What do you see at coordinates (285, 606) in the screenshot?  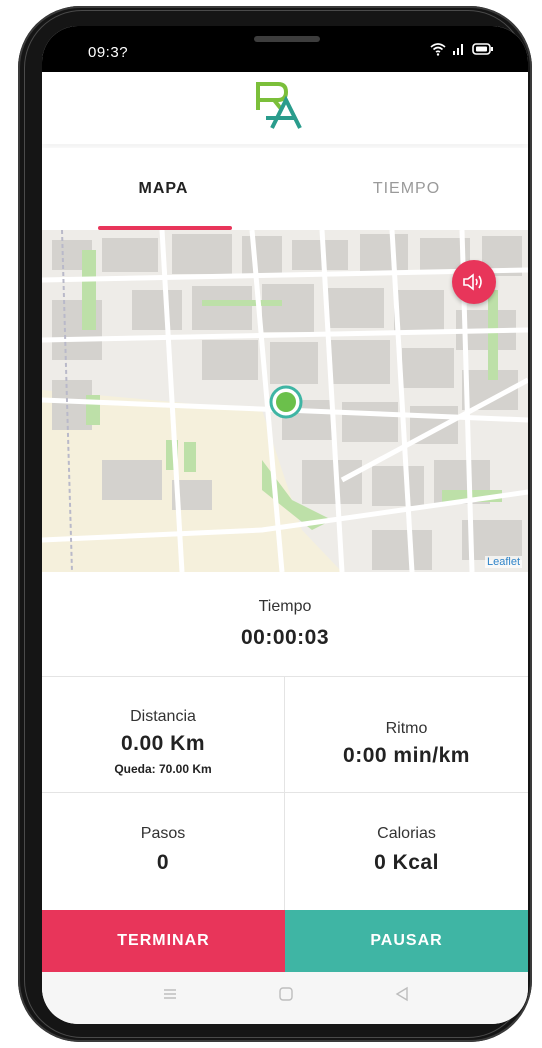 I see `tiempo-label: Tiempo` at bounding box center [285, 606].